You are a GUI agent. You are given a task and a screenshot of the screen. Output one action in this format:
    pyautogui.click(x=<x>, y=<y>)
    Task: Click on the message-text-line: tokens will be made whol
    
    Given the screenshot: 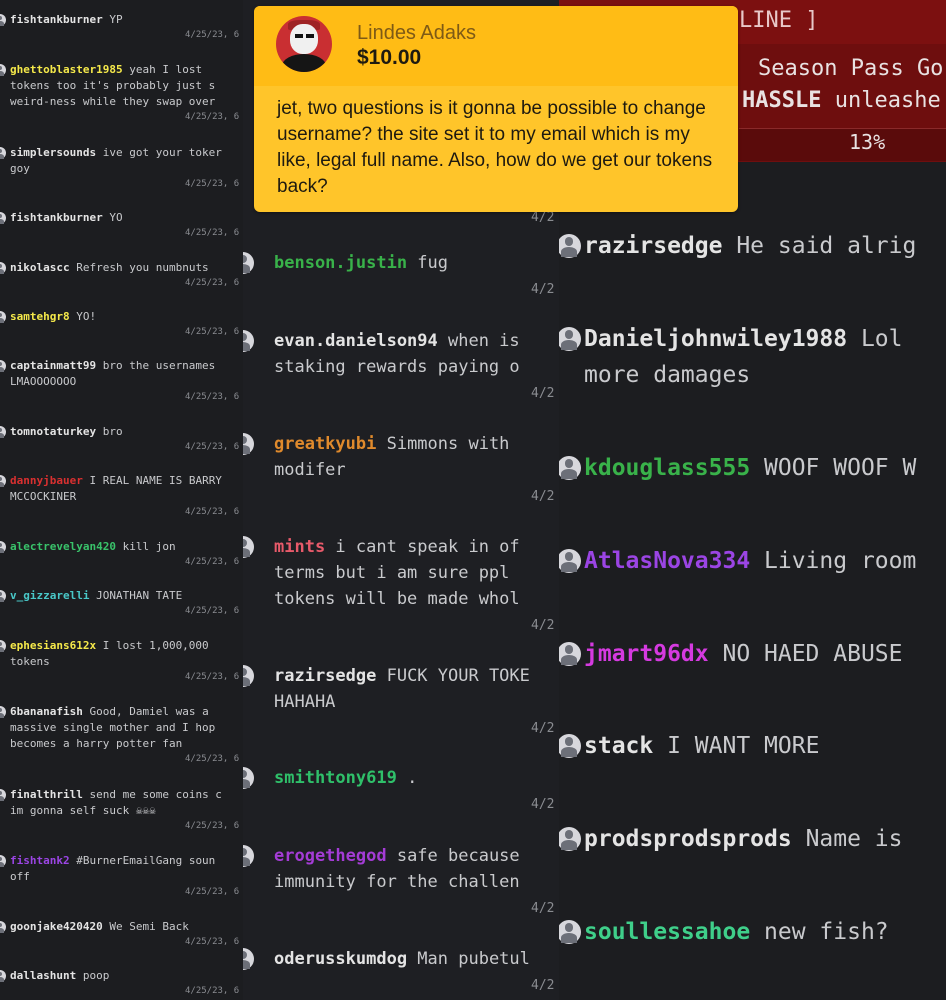 What is the action you would take?
    pyautogui.click(x=397, y=599)
    